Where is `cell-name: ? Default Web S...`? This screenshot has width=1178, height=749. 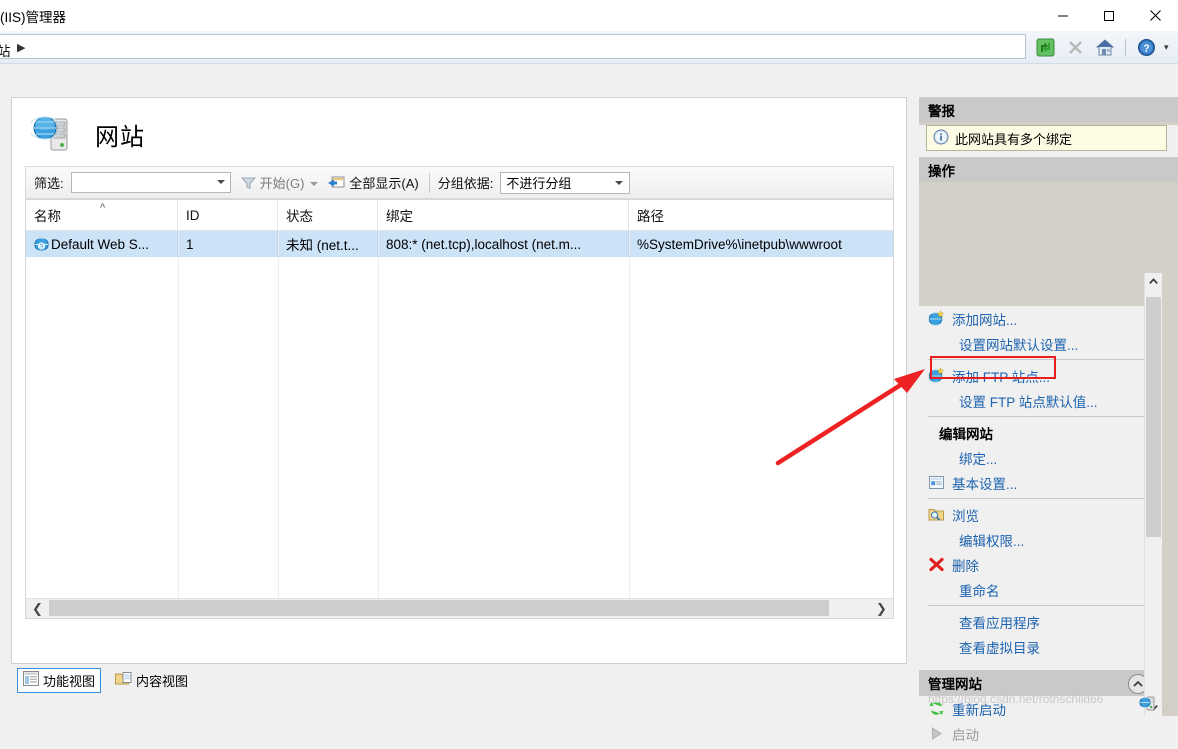 cell-name: ? Default Web S... is located at coordinates (102, 244).